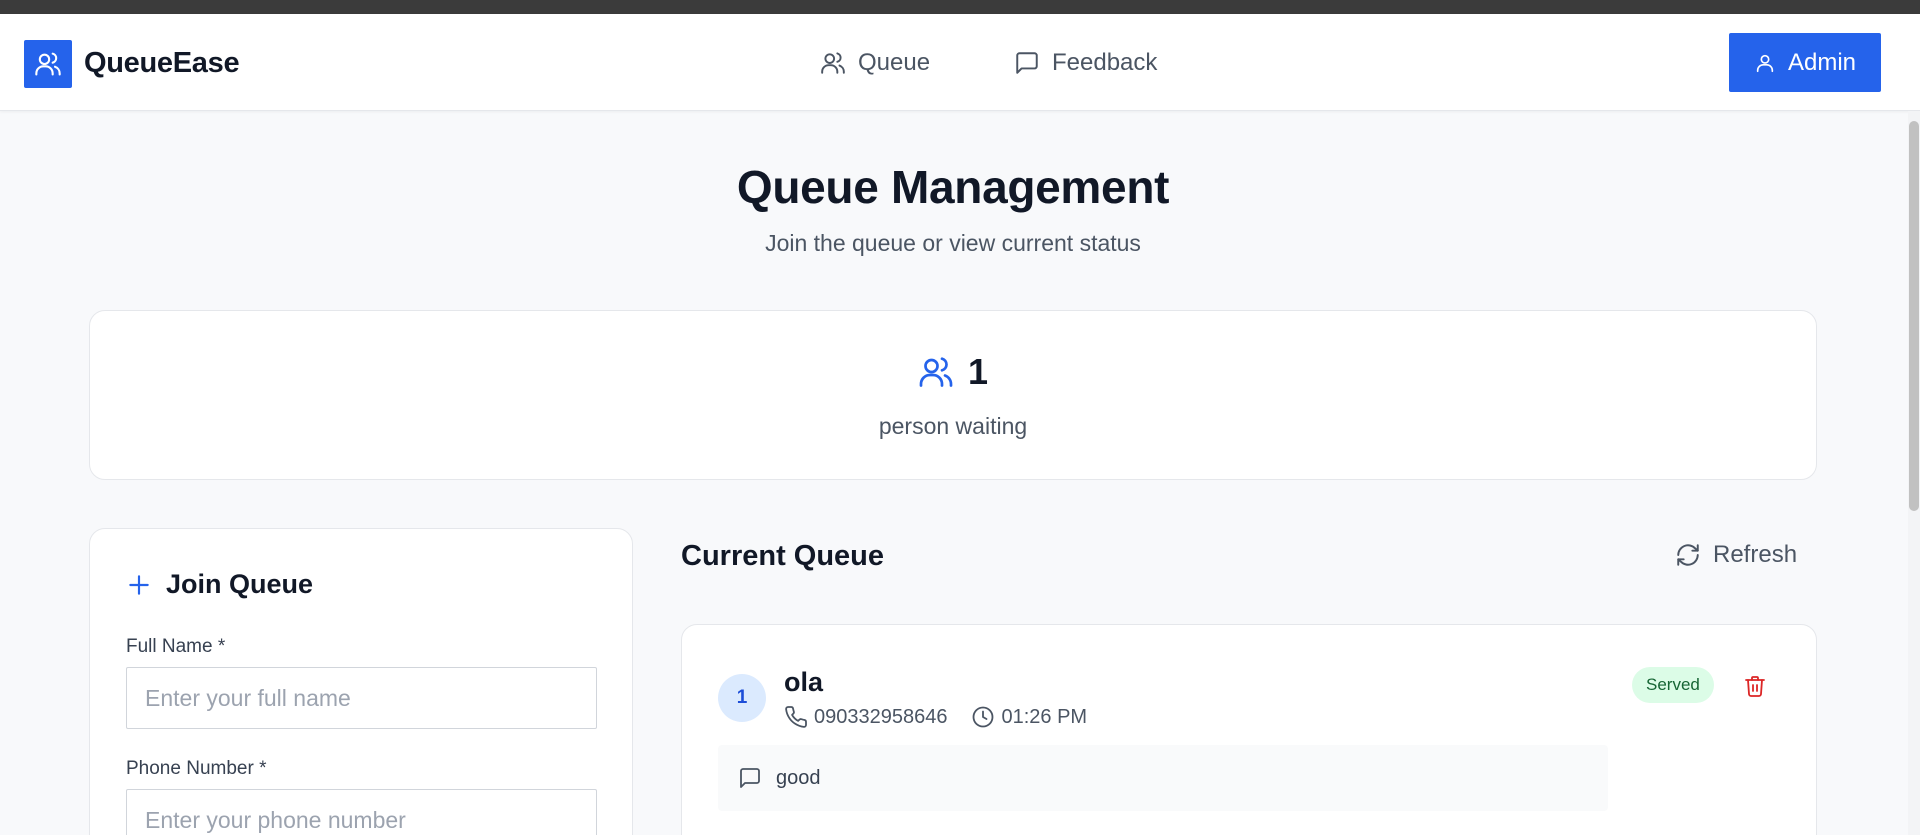  I want to click on full-name-input, so click(361, 698).